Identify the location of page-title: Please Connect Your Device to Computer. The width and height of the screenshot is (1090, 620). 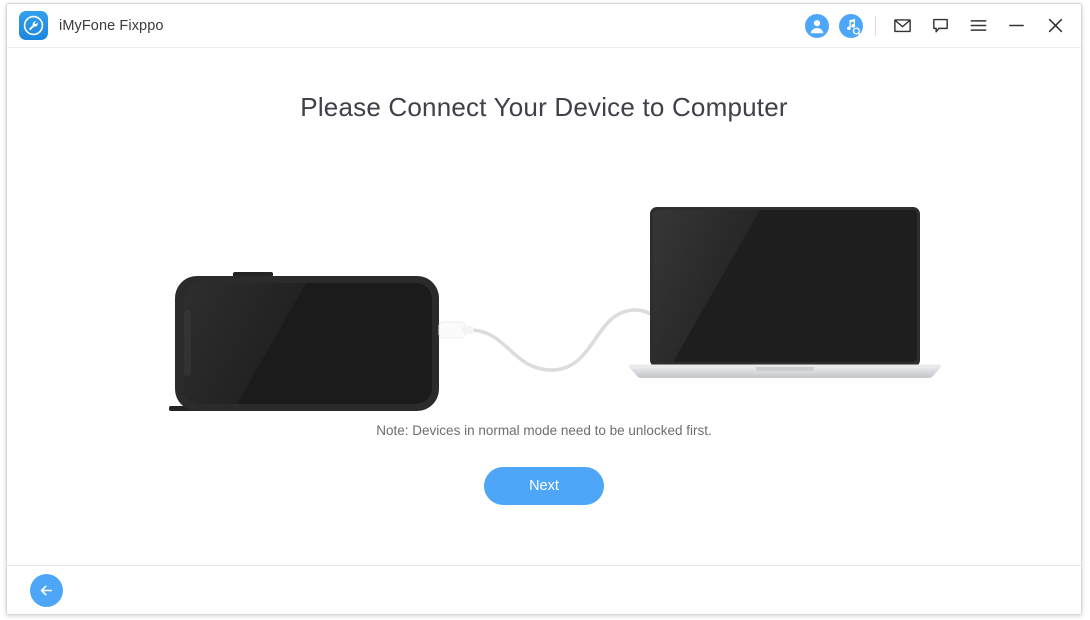
(544, 107).